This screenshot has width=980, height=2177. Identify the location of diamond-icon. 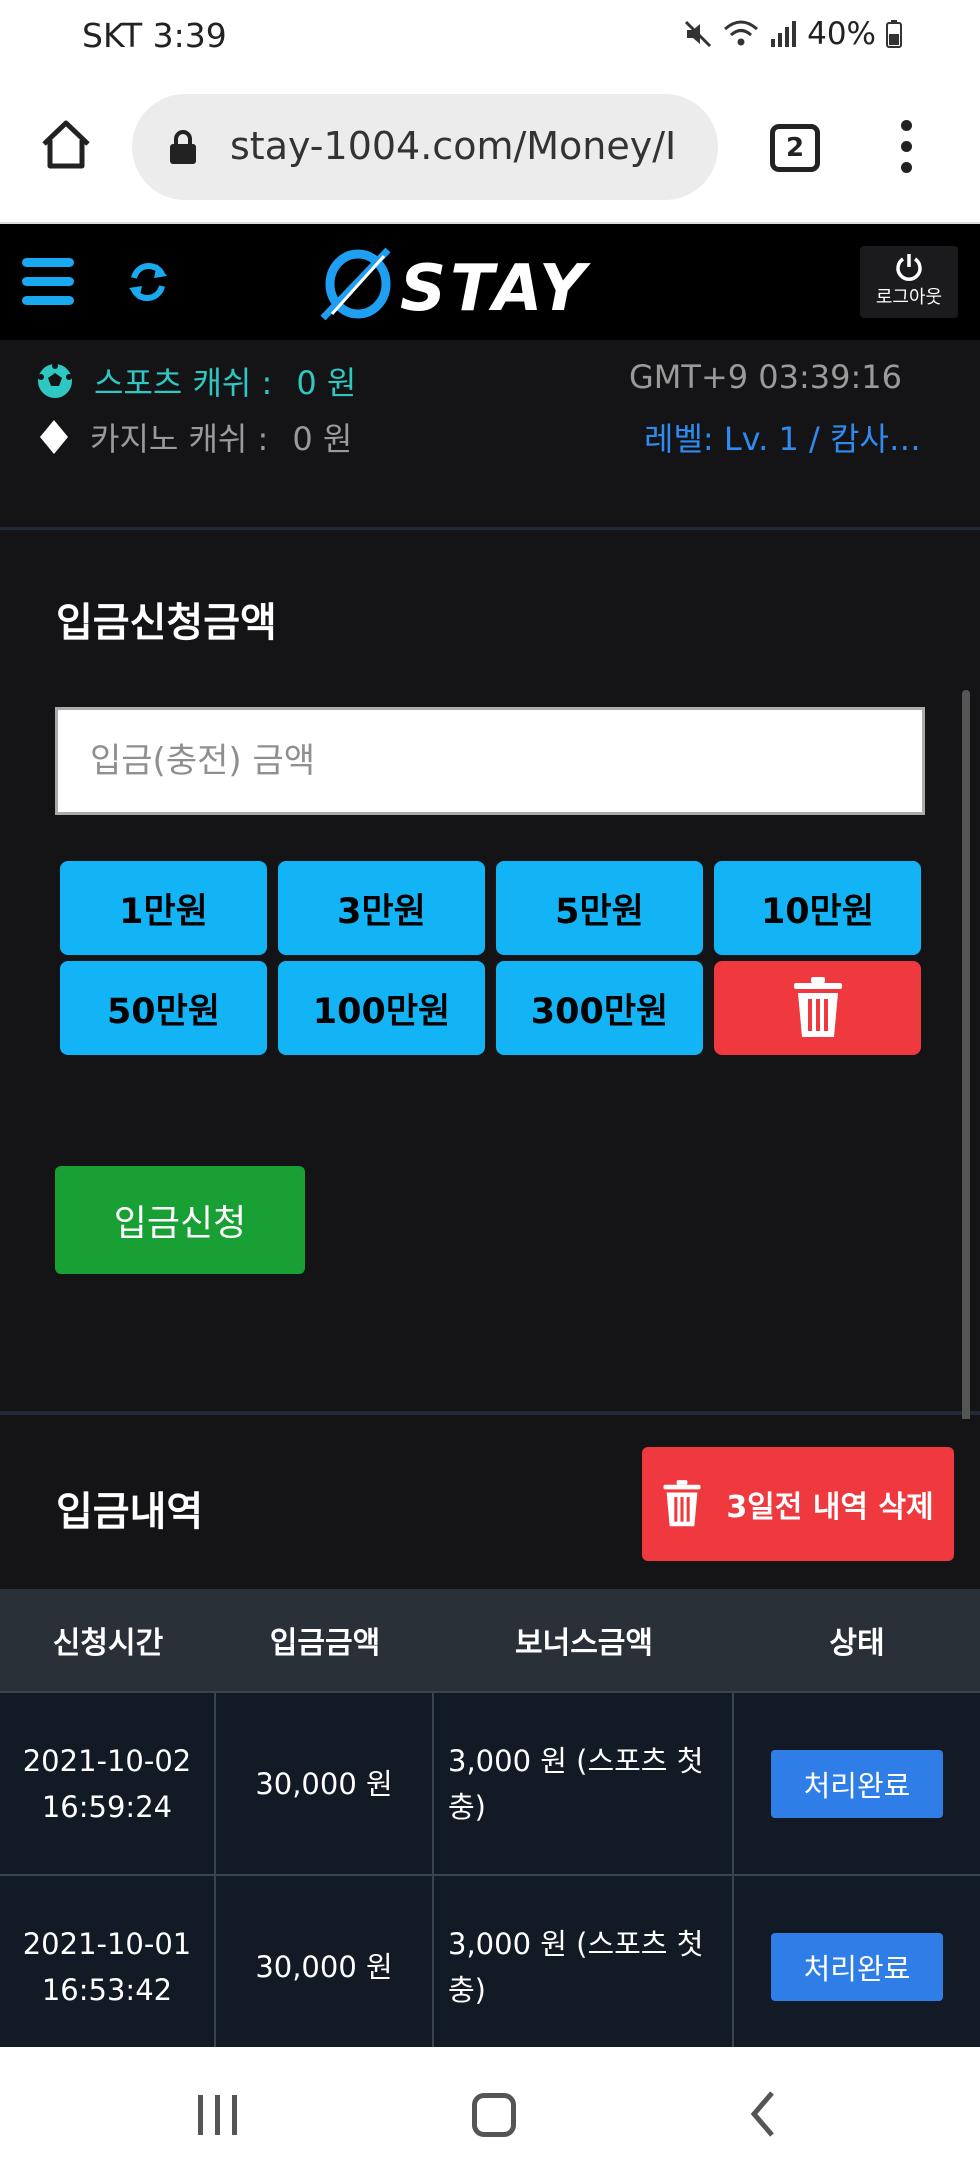
(54, 437).